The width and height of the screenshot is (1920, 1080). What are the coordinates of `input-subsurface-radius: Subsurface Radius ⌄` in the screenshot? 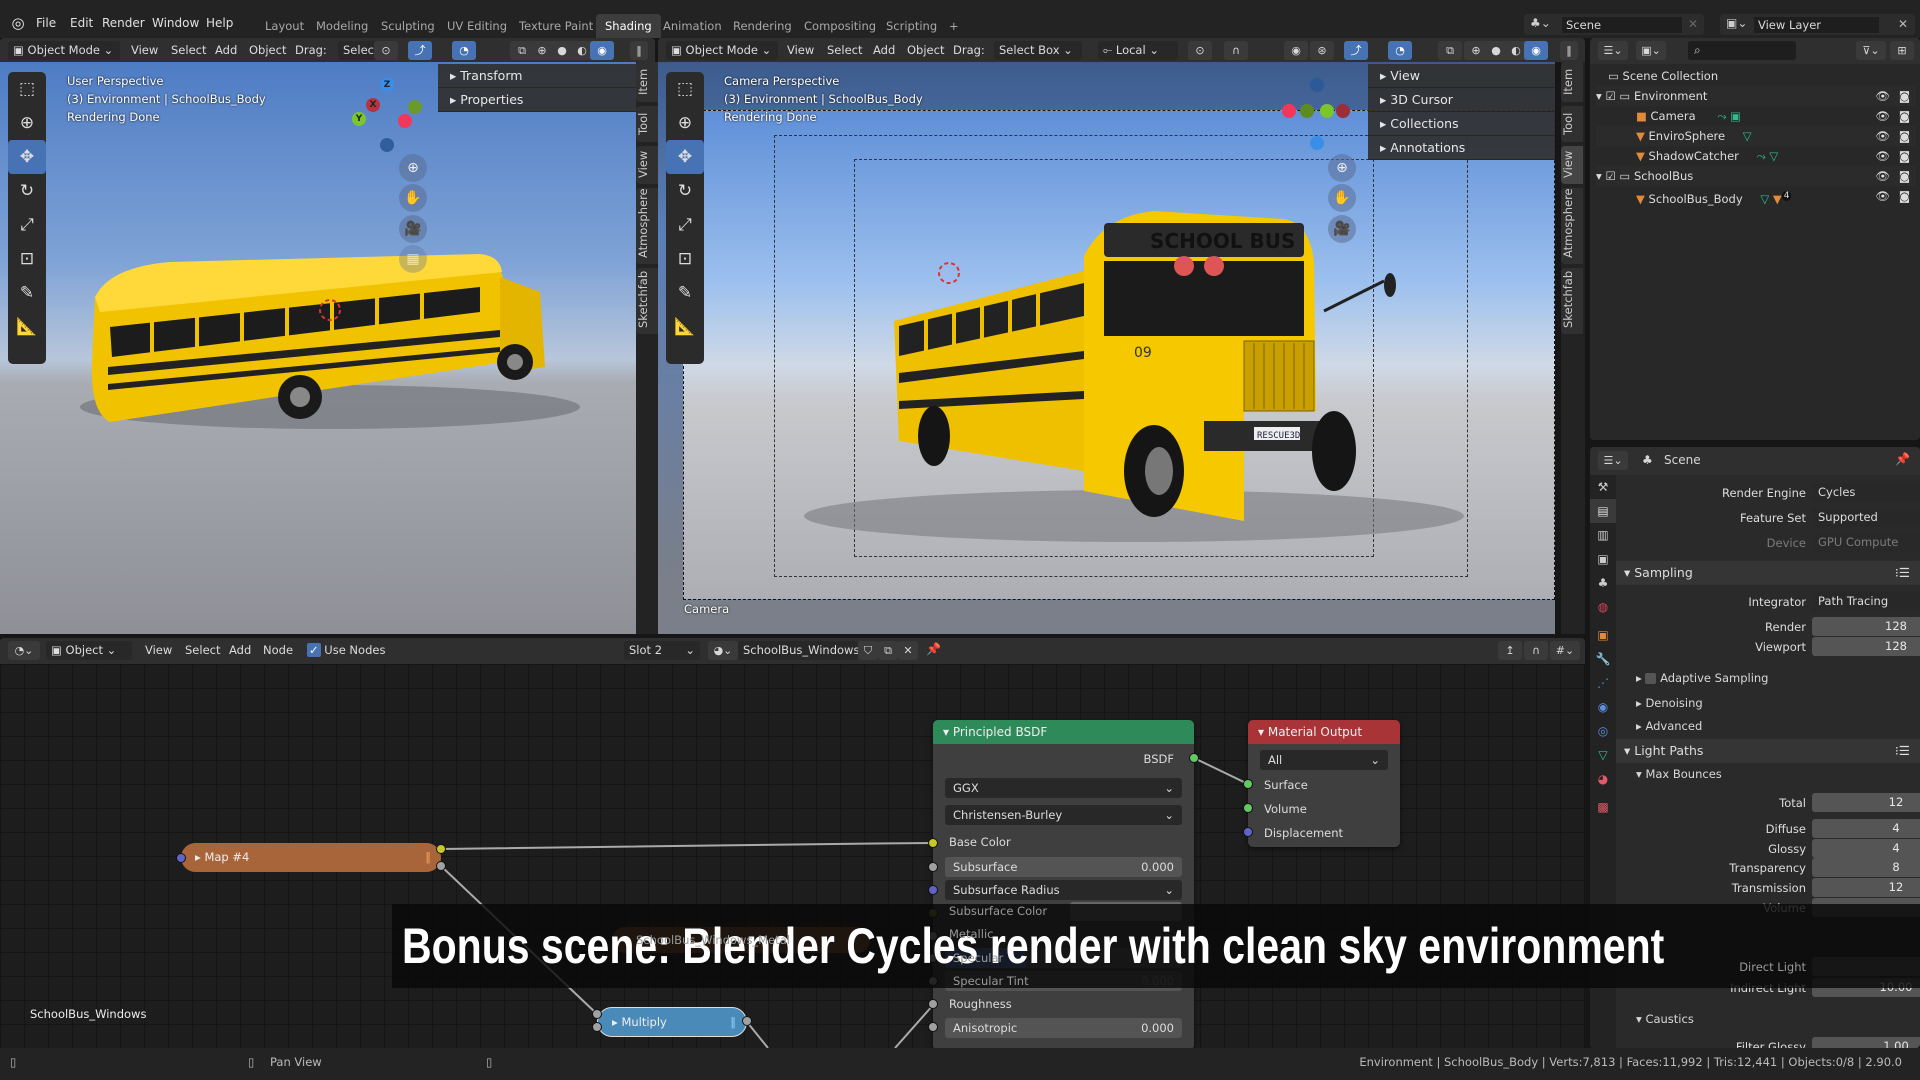 It's located at (1063, 890).